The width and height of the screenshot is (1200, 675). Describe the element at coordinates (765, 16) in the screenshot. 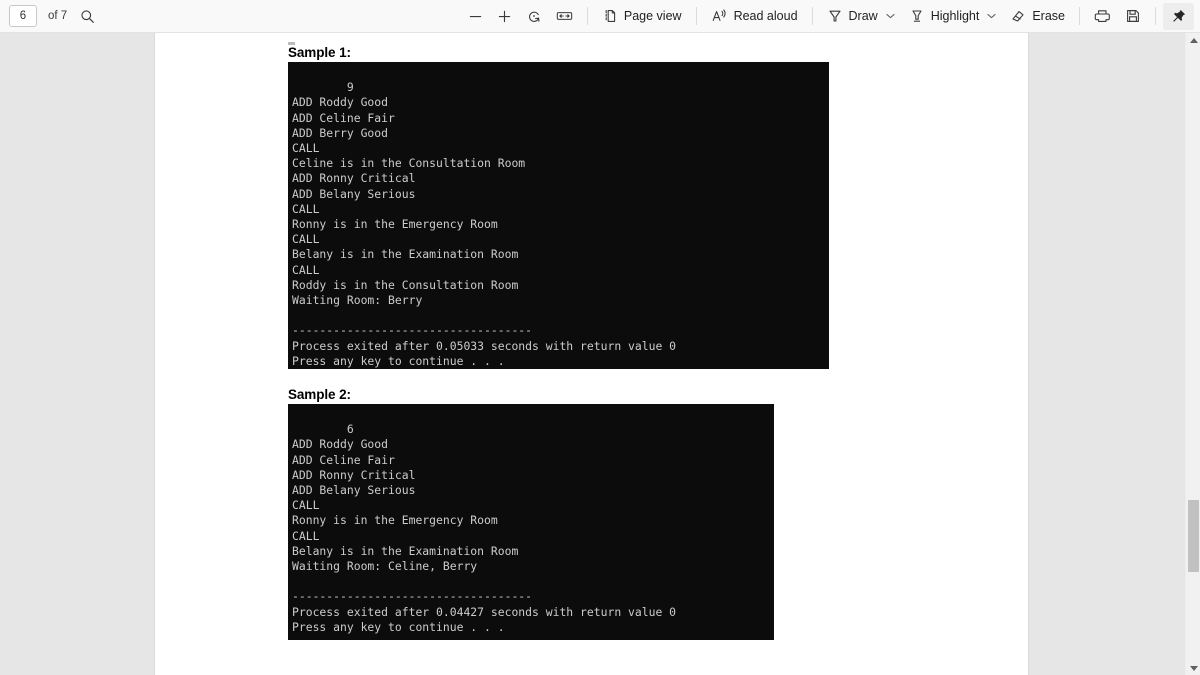

I see `read-aloud-label: Read aloud` at that location.